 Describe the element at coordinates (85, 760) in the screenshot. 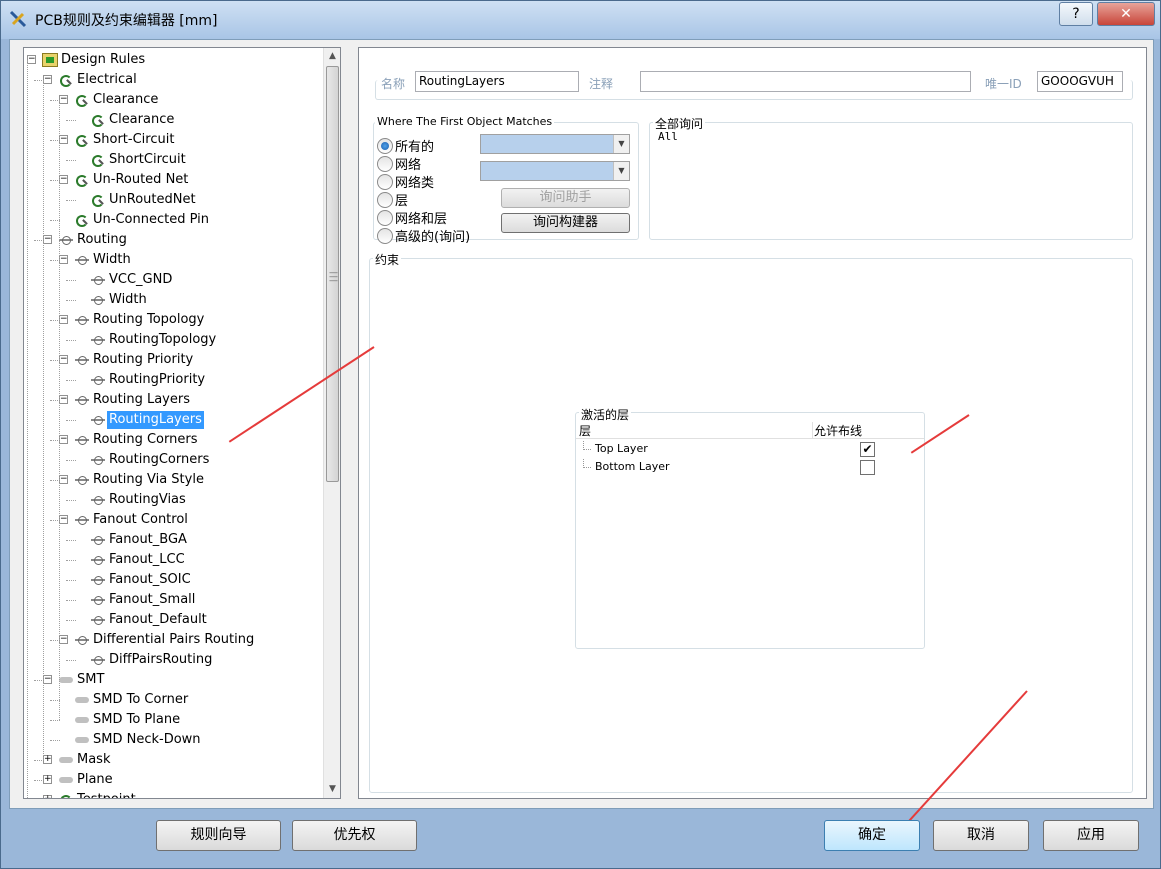

I see `tree-node: Mask` at that location.